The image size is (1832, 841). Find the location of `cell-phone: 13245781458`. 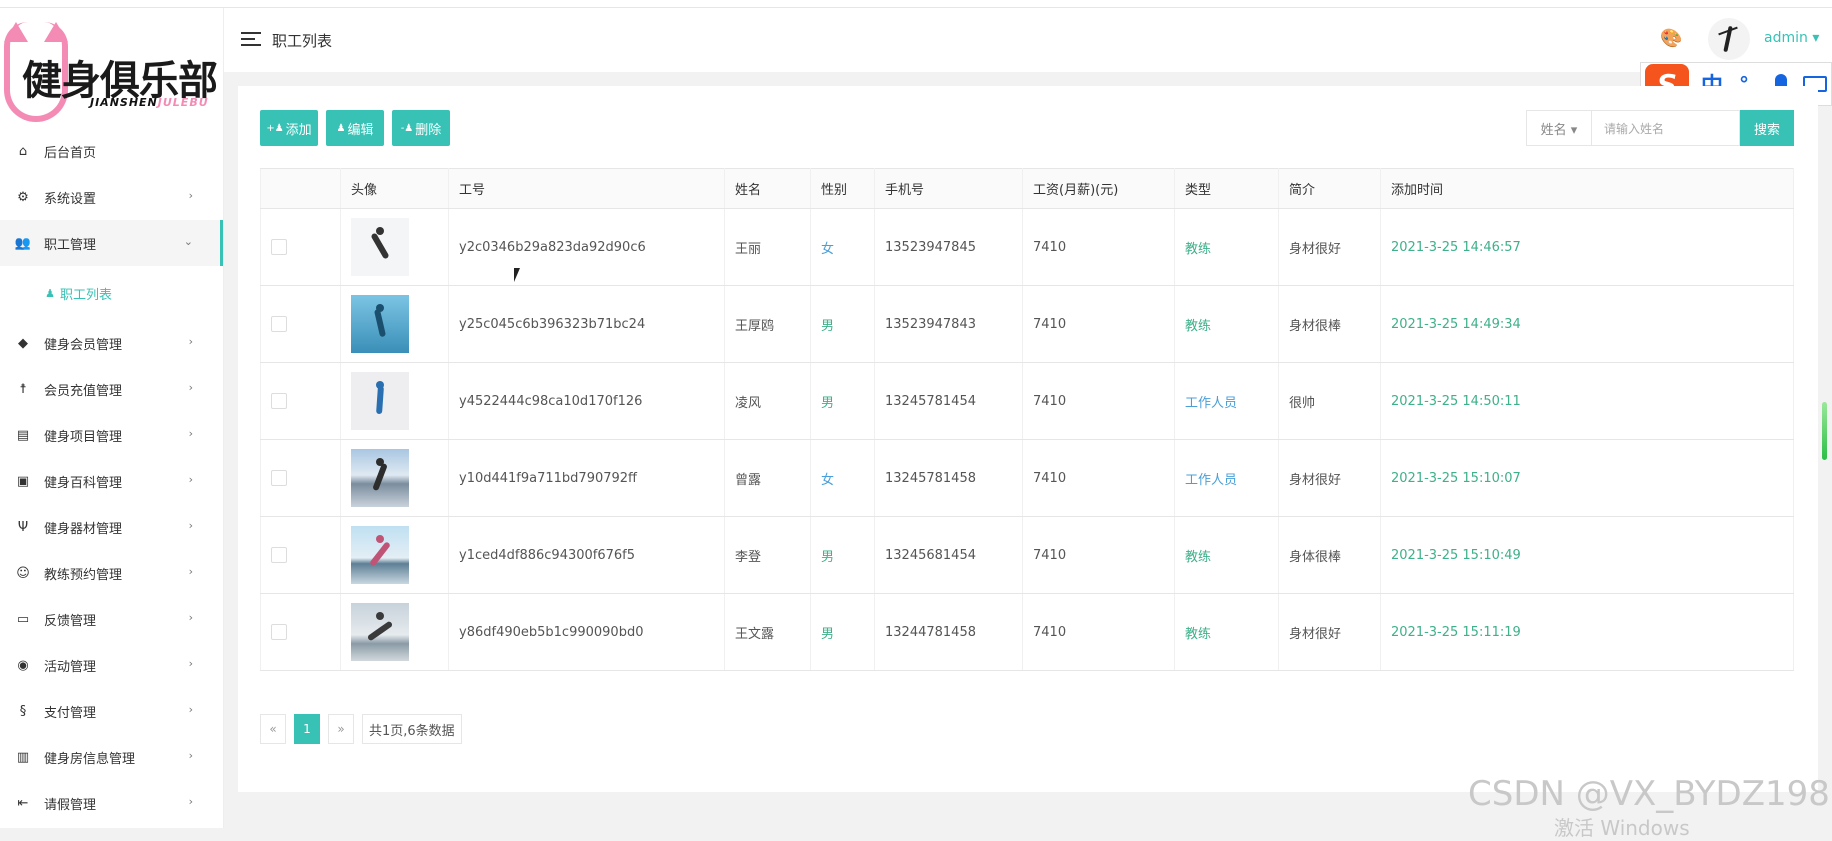

cell-phone: 13245781458 is located at coordinates (948, 478).